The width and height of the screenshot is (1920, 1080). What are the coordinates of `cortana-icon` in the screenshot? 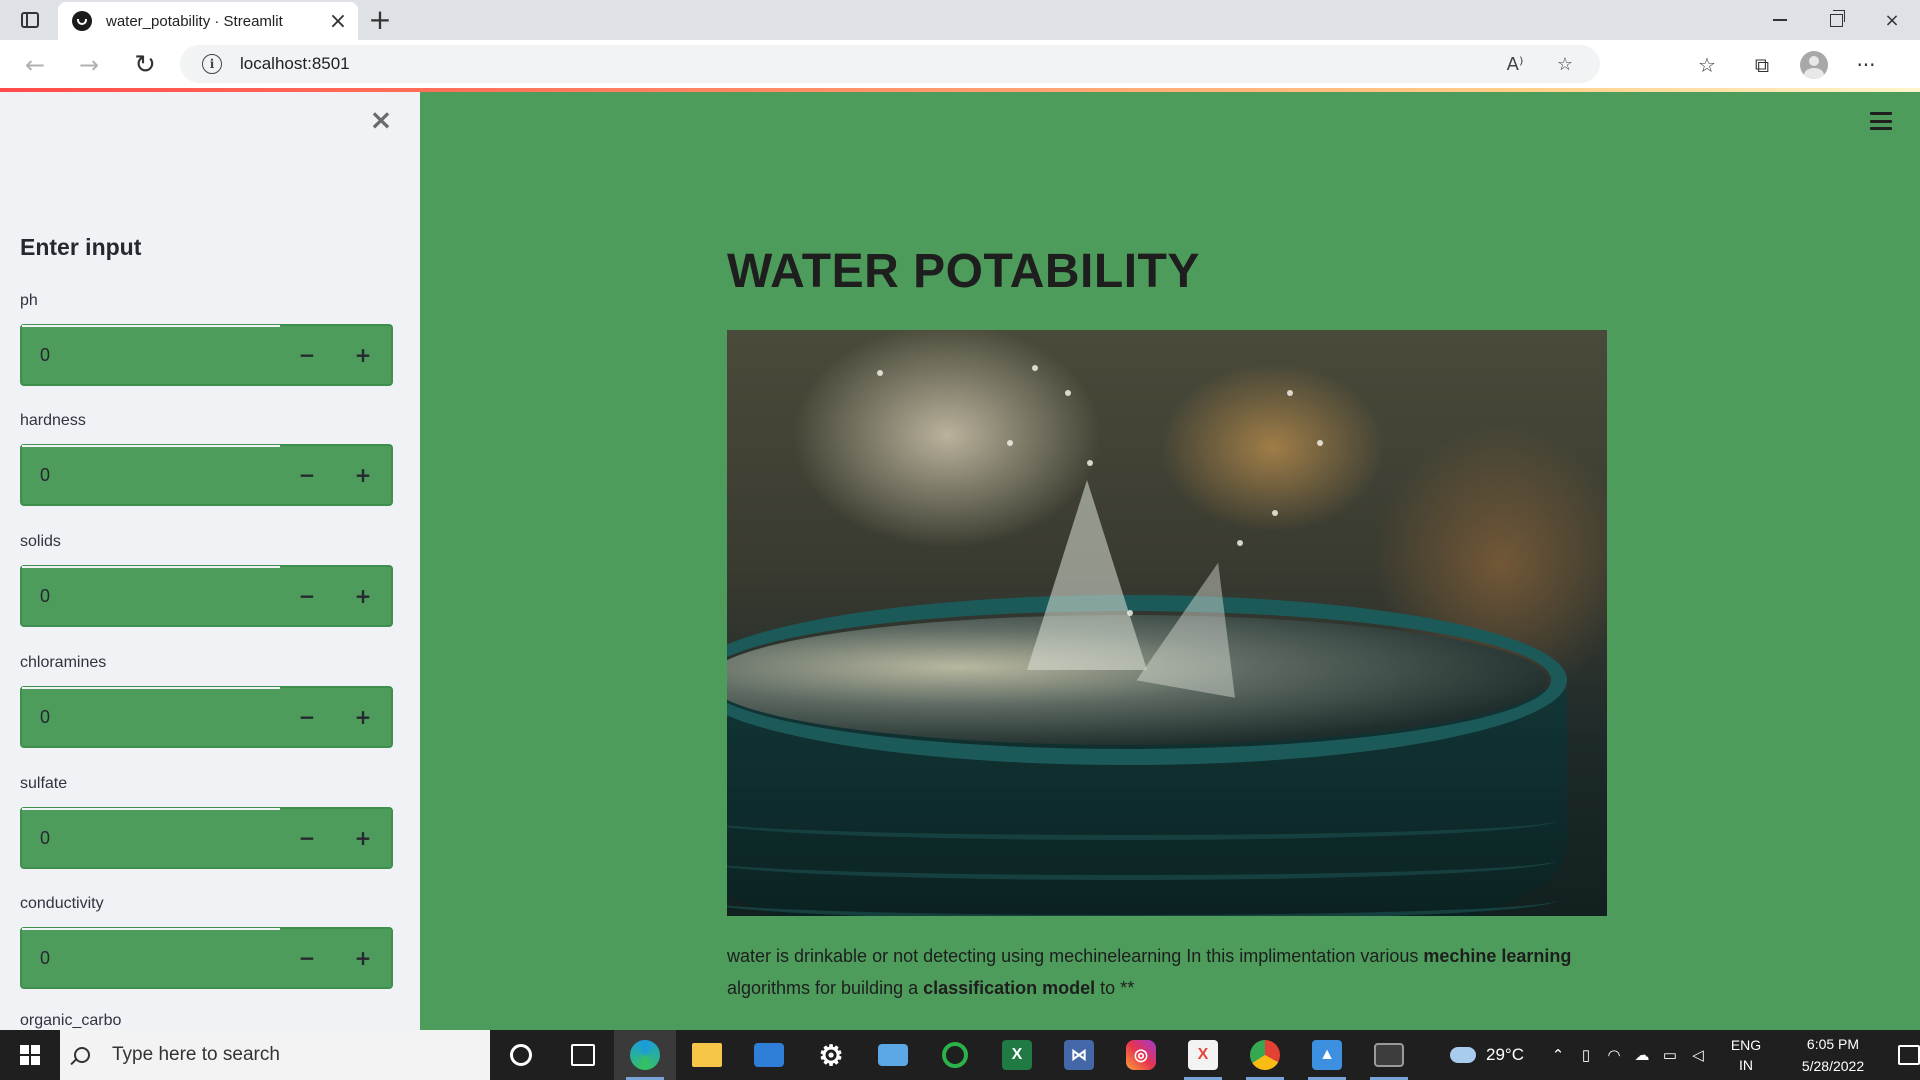 It's located at (521, 1055).